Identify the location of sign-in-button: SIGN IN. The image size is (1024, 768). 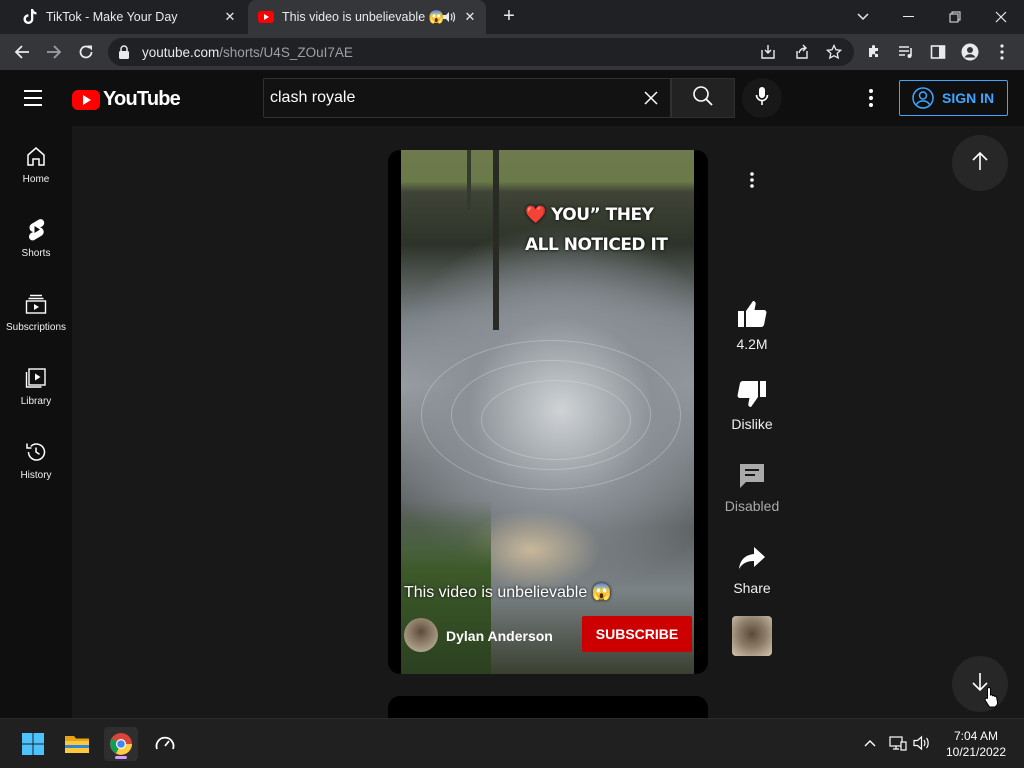
(953, 98).